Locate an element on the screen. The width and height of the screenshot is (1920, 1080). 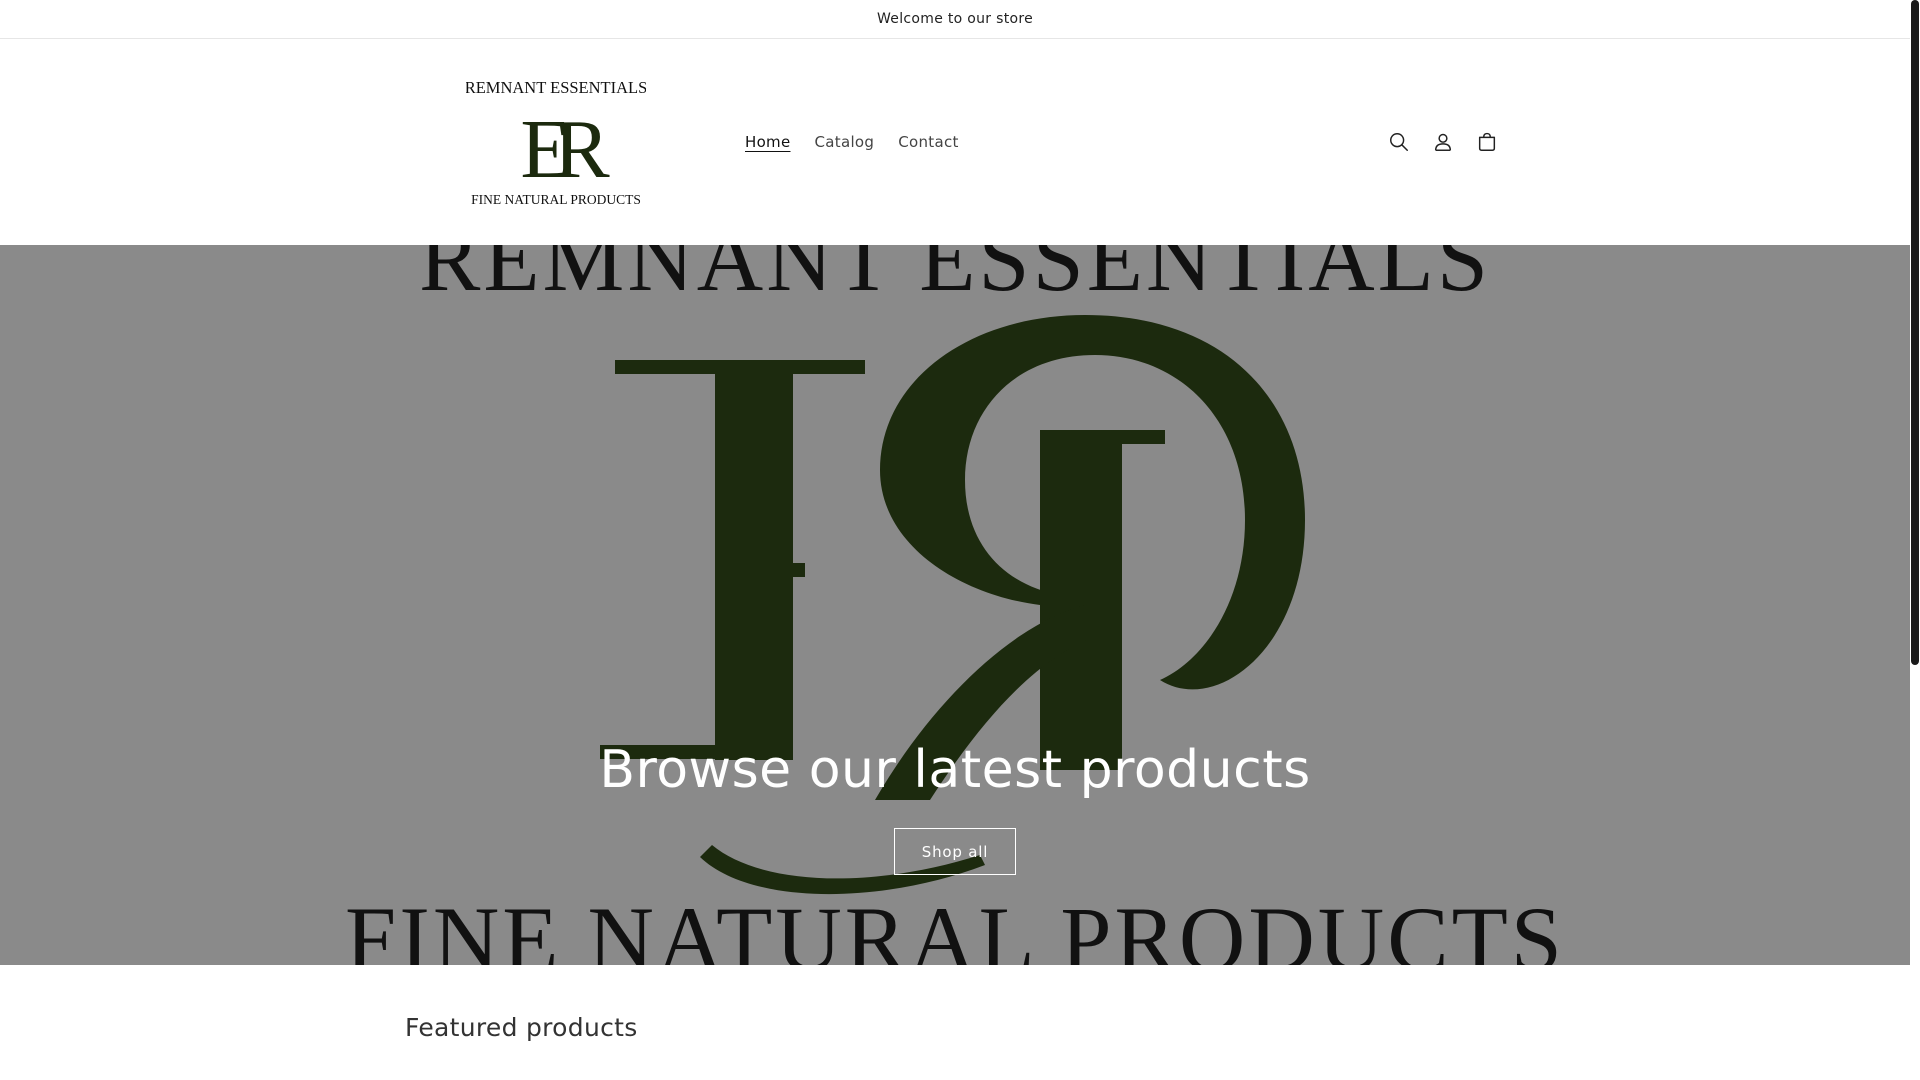
main-nav: Home Catalog Contact is located at coordinates (852, 142).